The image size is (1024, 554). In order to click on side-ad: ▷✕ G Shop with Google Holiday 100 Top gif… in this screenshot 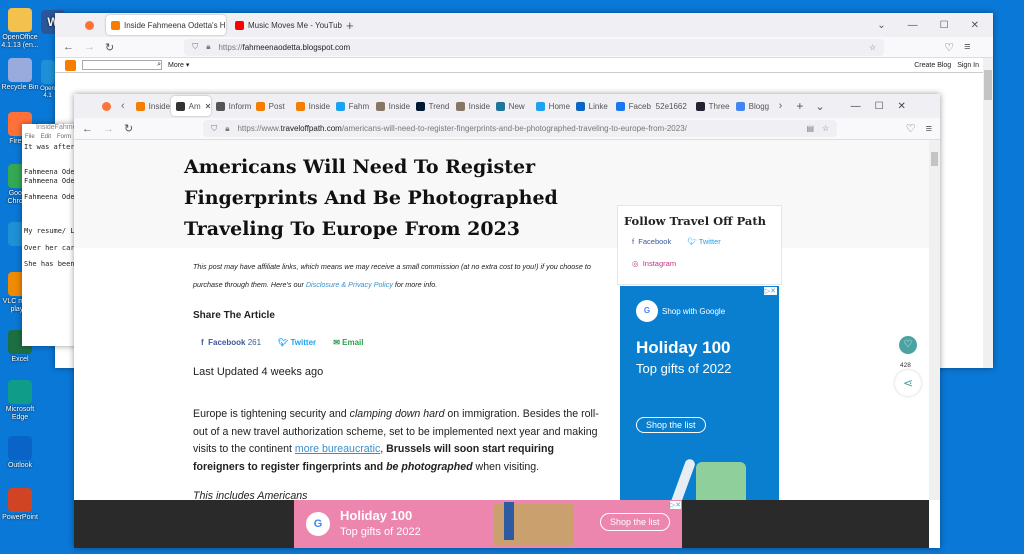, I will do `click(699, 393)`.